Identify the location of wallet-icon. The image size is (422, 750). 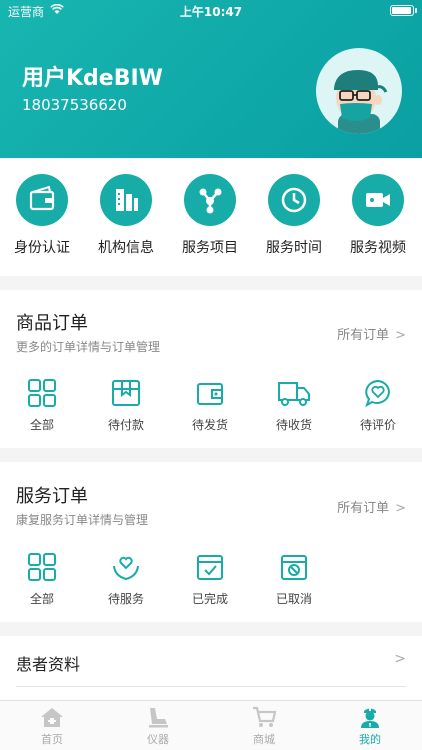
(42, 200).